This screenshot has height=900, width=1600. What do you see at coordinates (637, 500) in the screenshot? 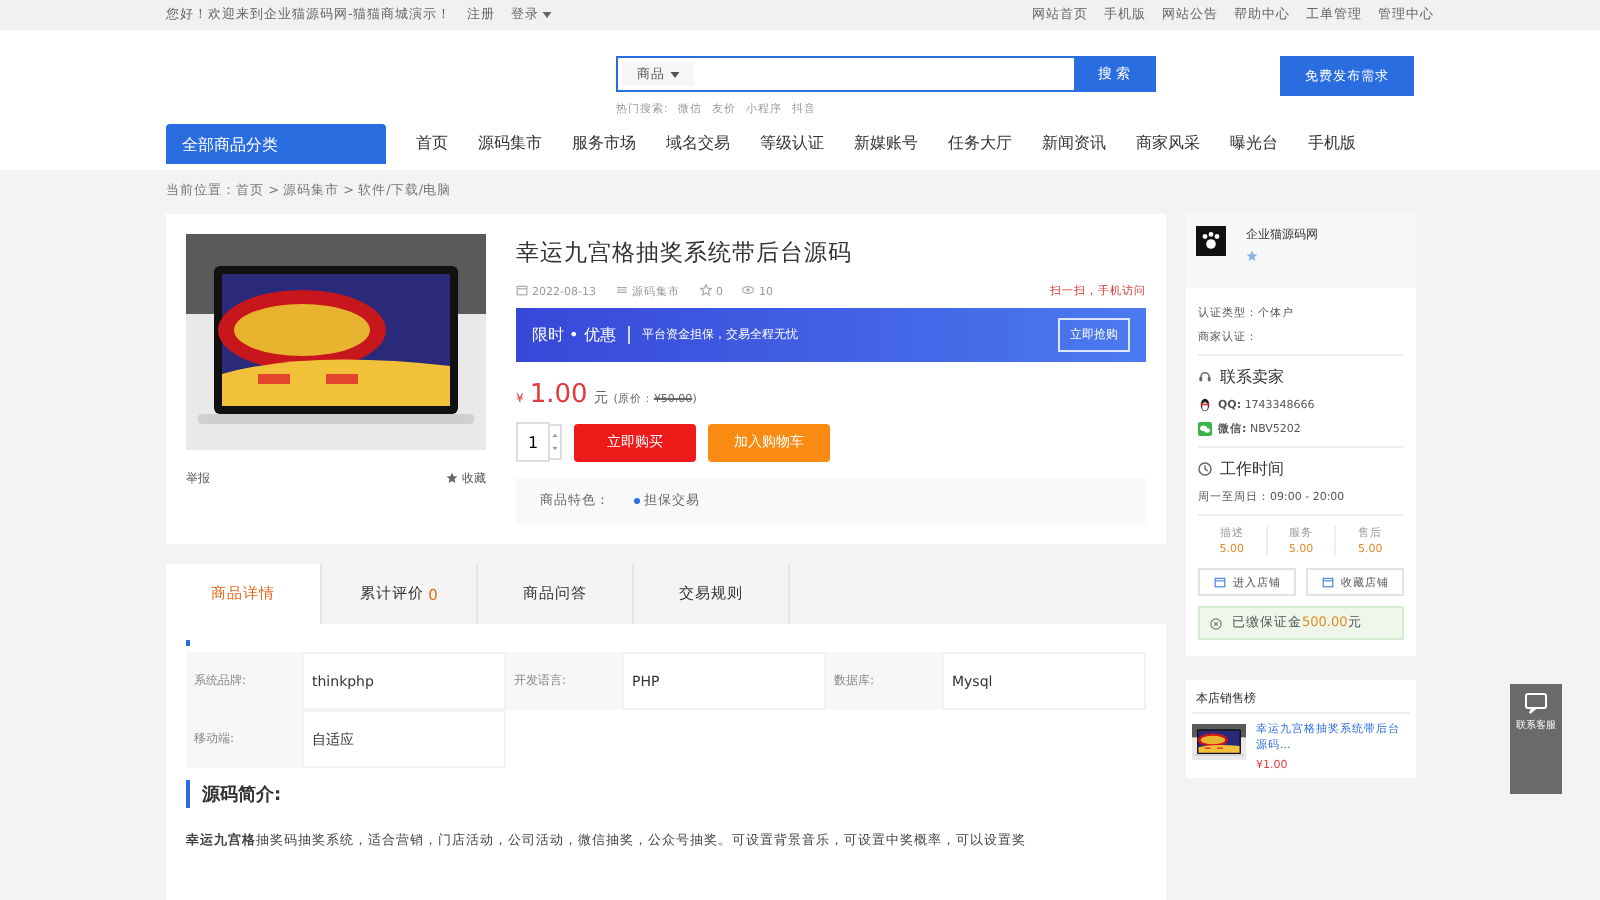
I see `bullet-icon` at bounding box center [637, 500].